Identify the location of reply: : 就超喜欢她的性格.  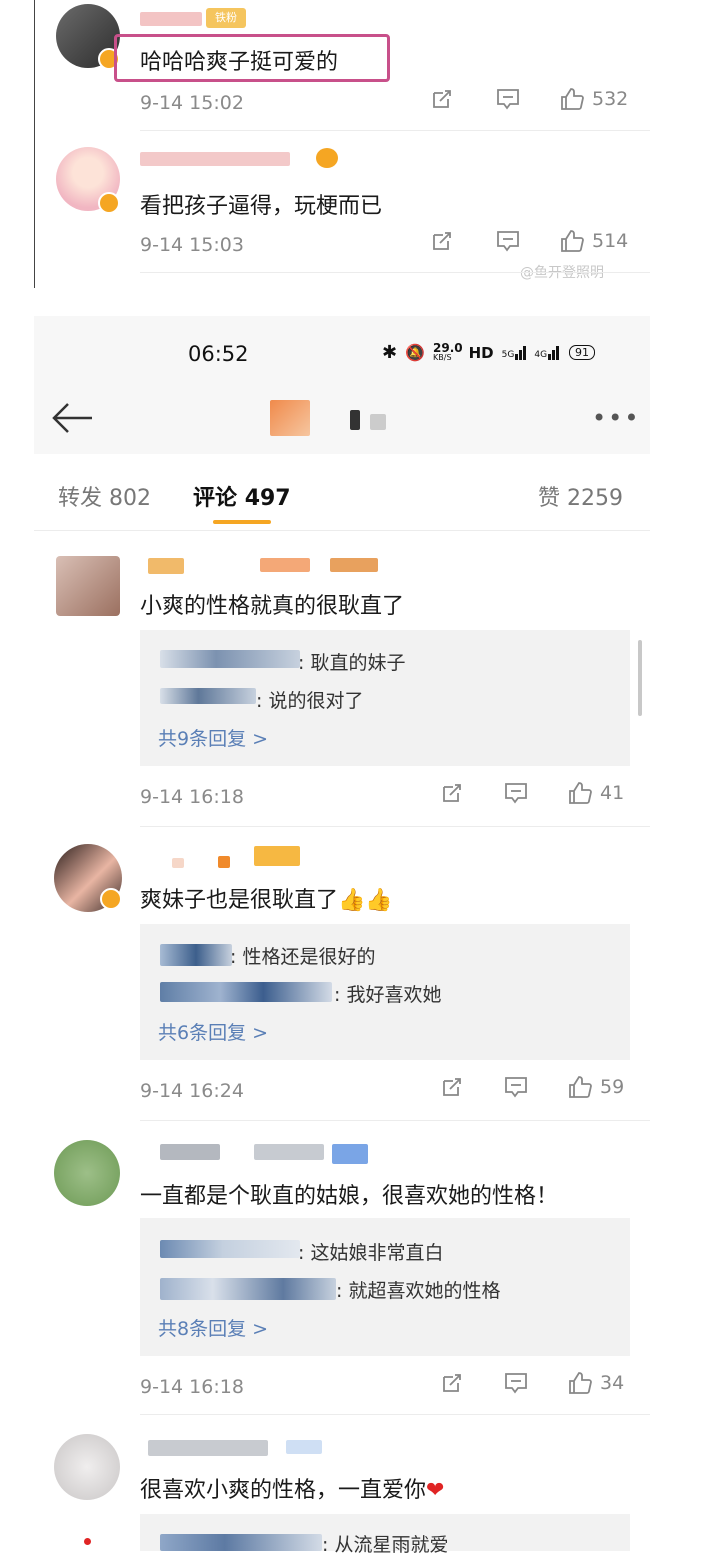
(418, 1291).